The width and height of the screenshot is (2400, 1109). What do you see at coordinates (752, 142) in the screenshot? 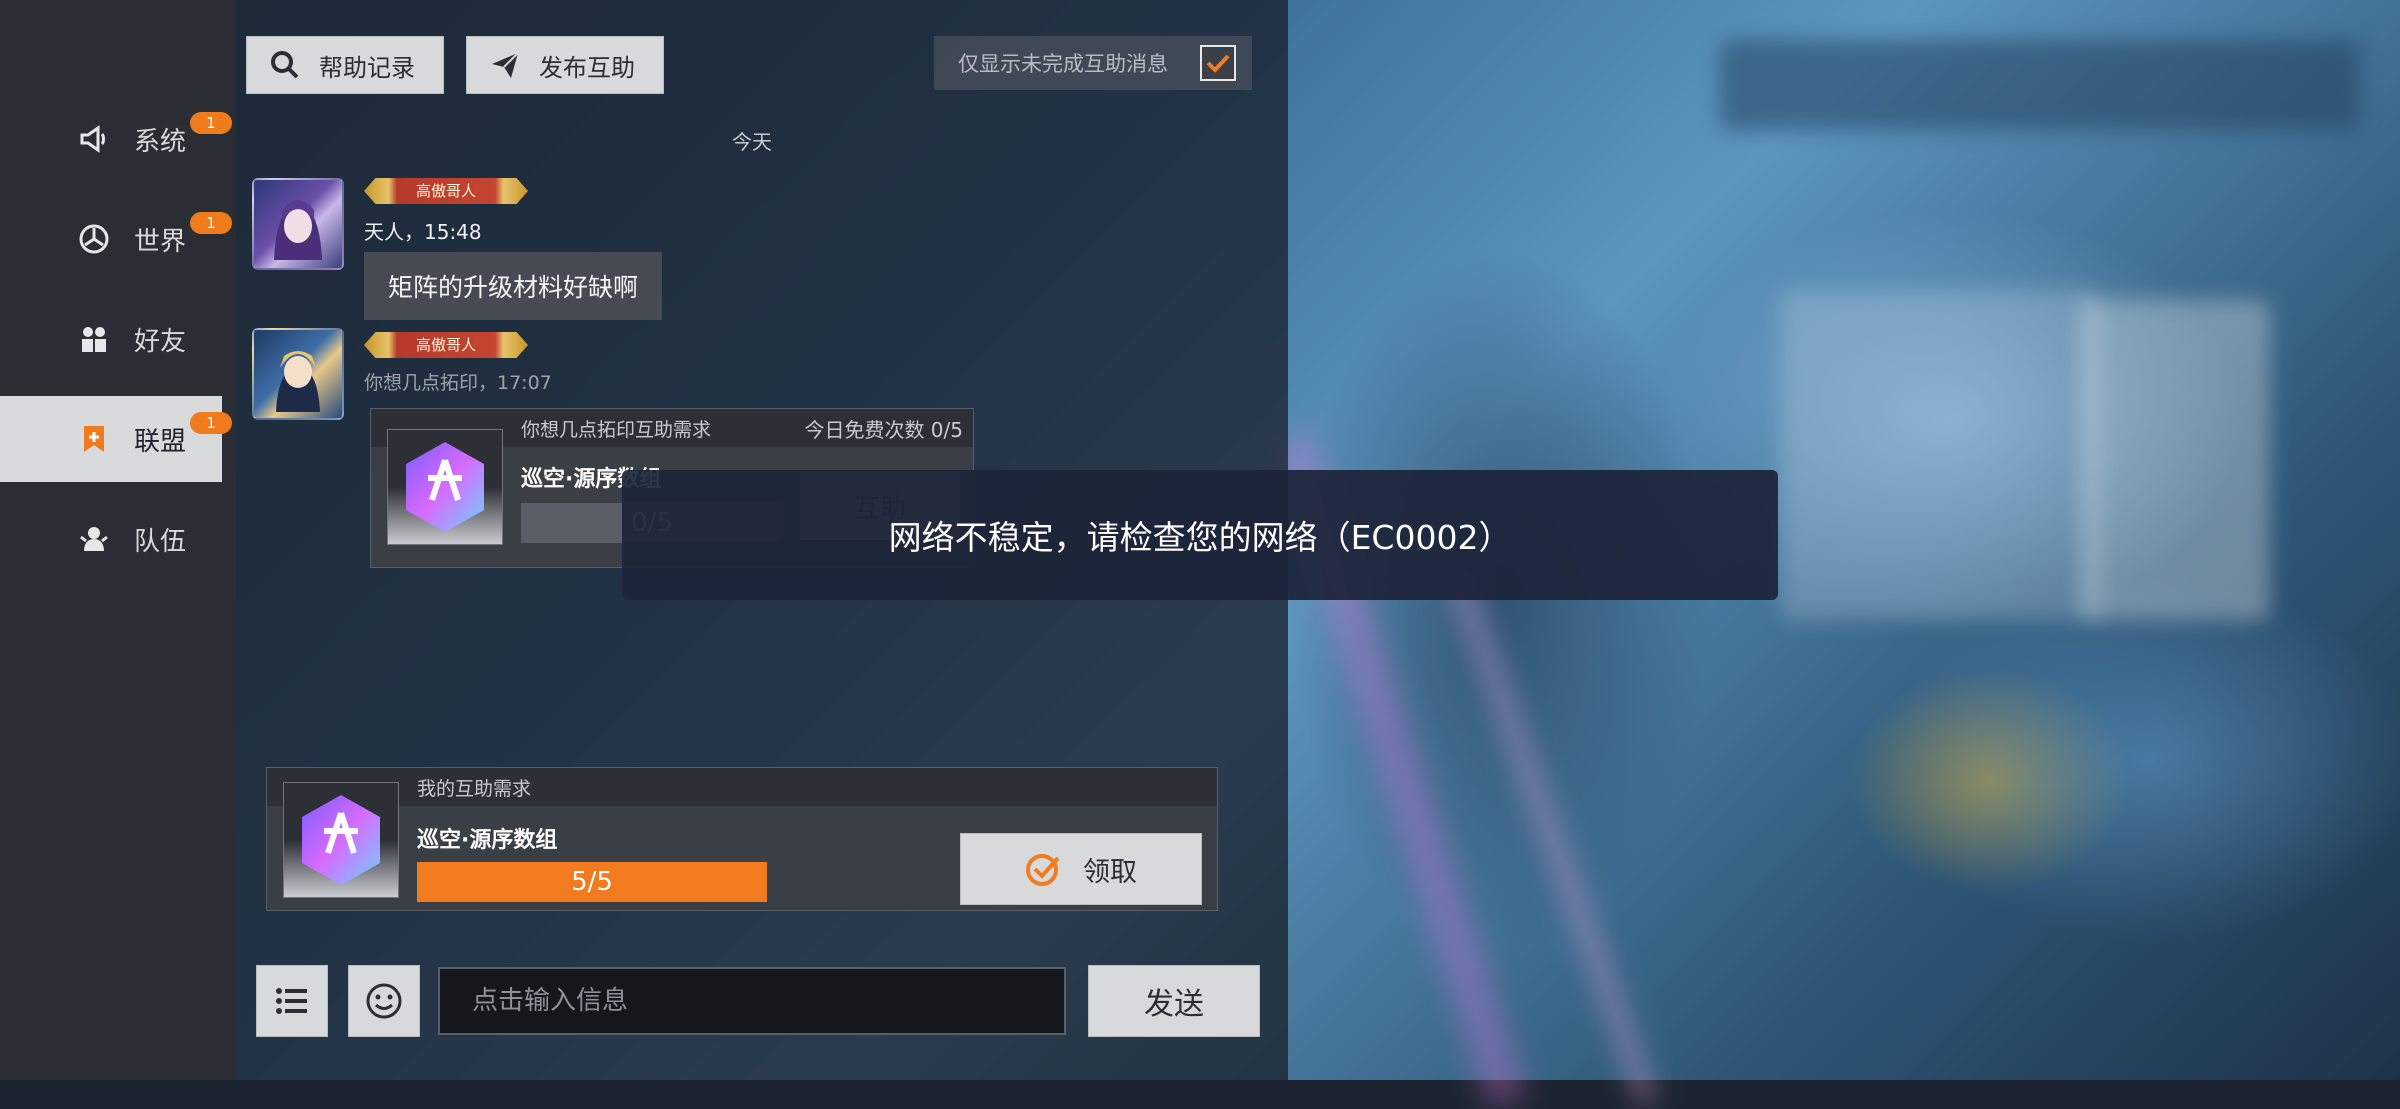
I see `date-separator: 今天` at bounding box center [752, 142].